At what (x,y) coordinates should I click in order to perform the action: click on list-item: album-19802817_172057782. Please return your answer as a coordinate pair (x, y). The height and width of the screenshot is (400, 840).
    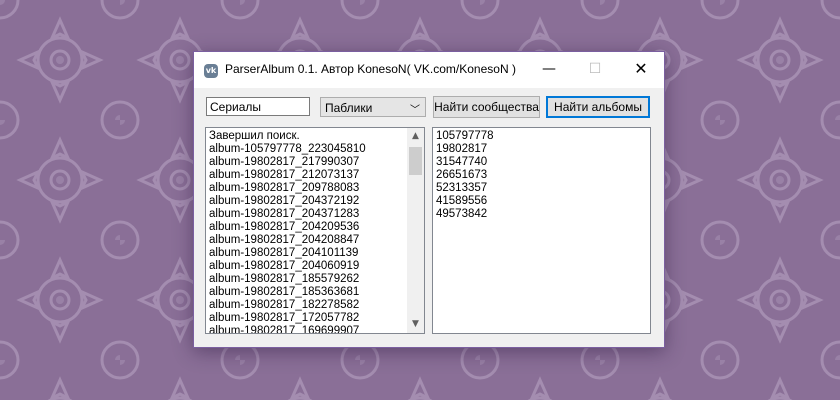
    Looking at the image, I should click on (287, 318).